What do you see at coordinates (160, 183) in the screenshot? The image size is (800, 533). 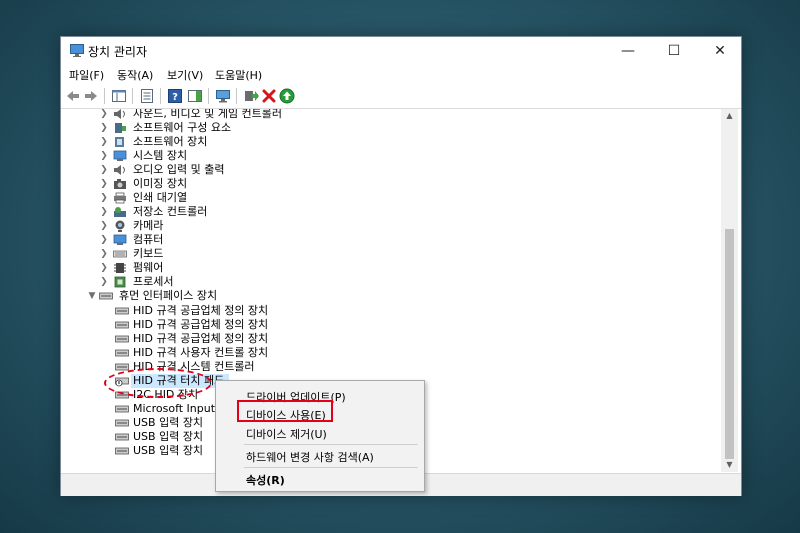 I see `tree-label: 이미징 장치` at bounding box center [160, 183].